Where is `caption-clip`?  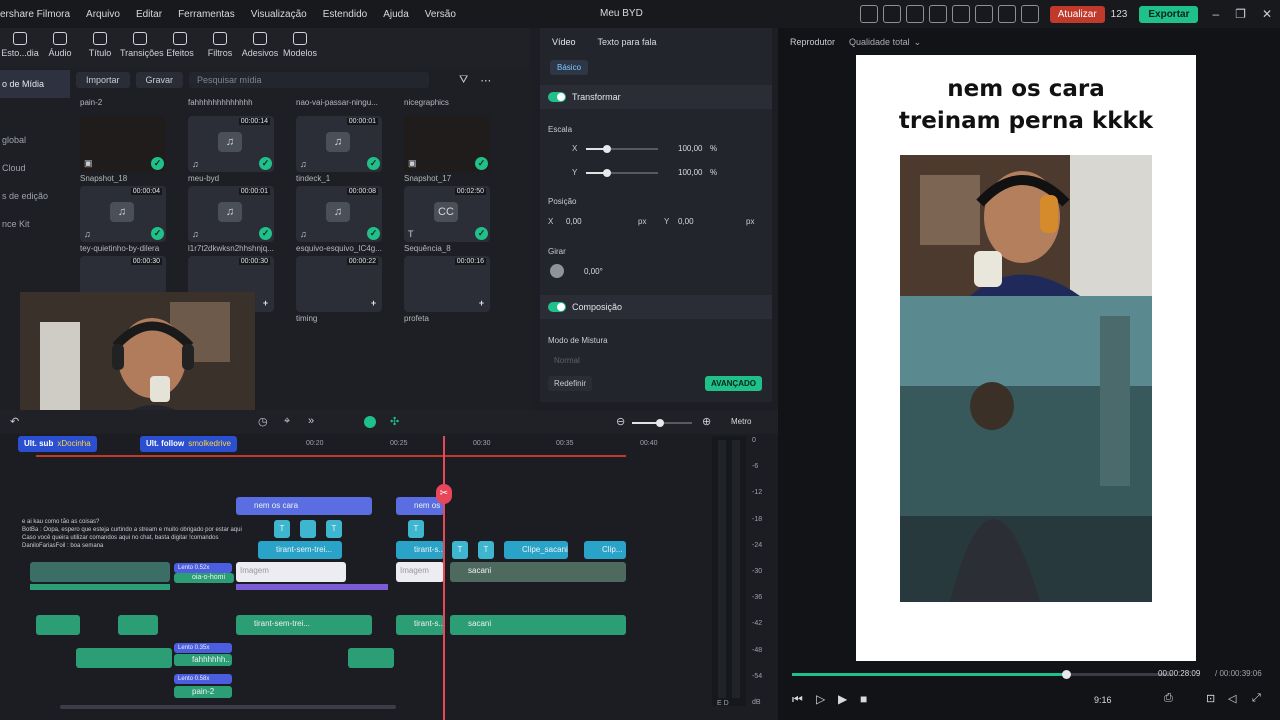 caption-clip is located at coordinates (308, 529).